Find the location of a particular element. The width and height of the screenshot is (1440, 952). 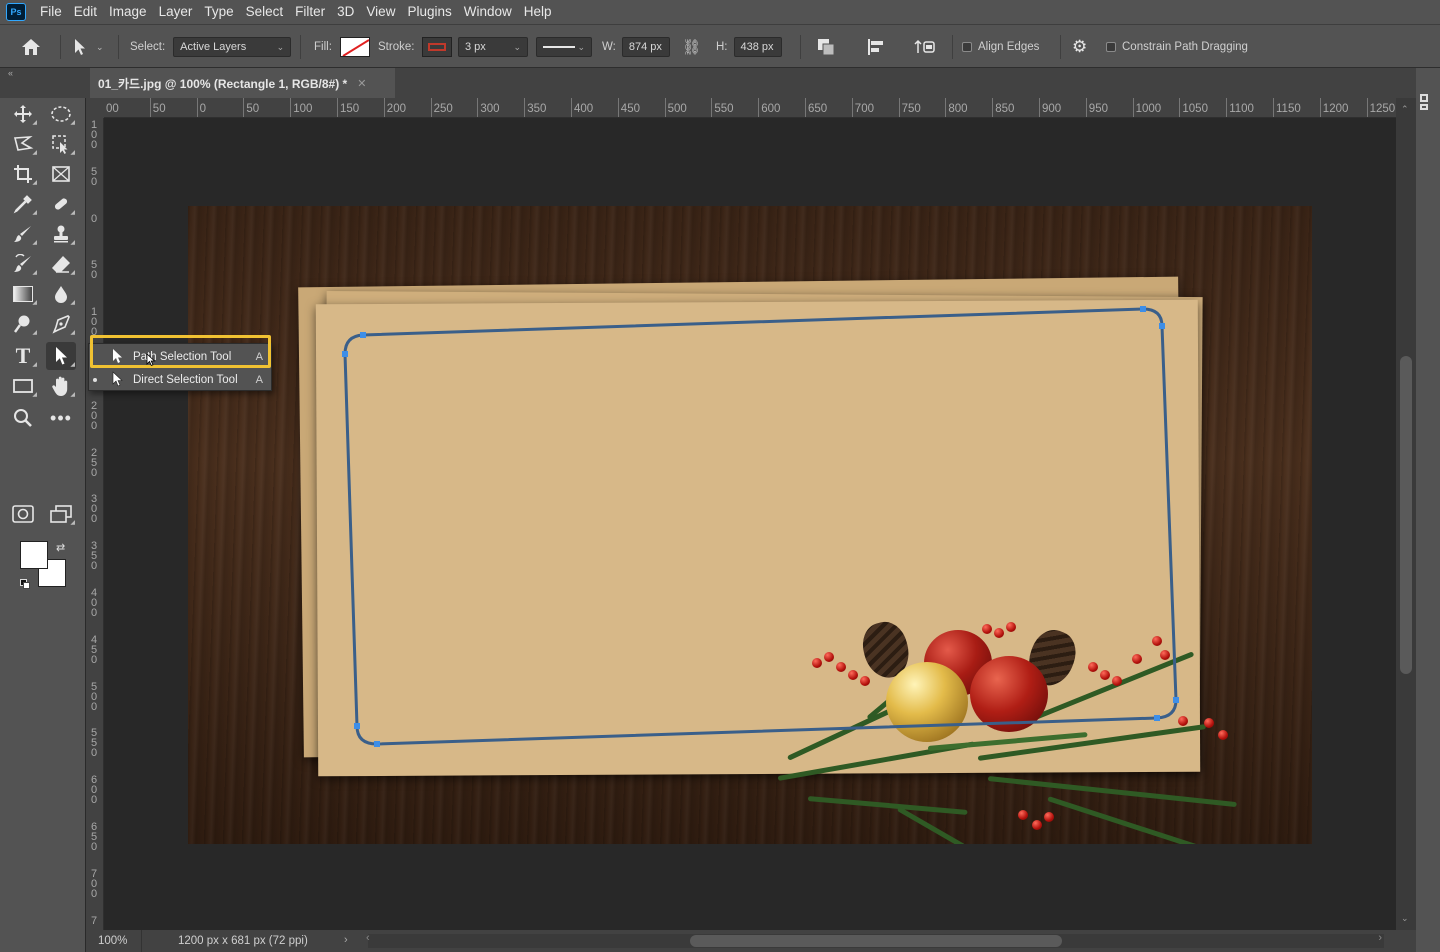

eraser-tool: ◢ is located at coordinates (61, 264).